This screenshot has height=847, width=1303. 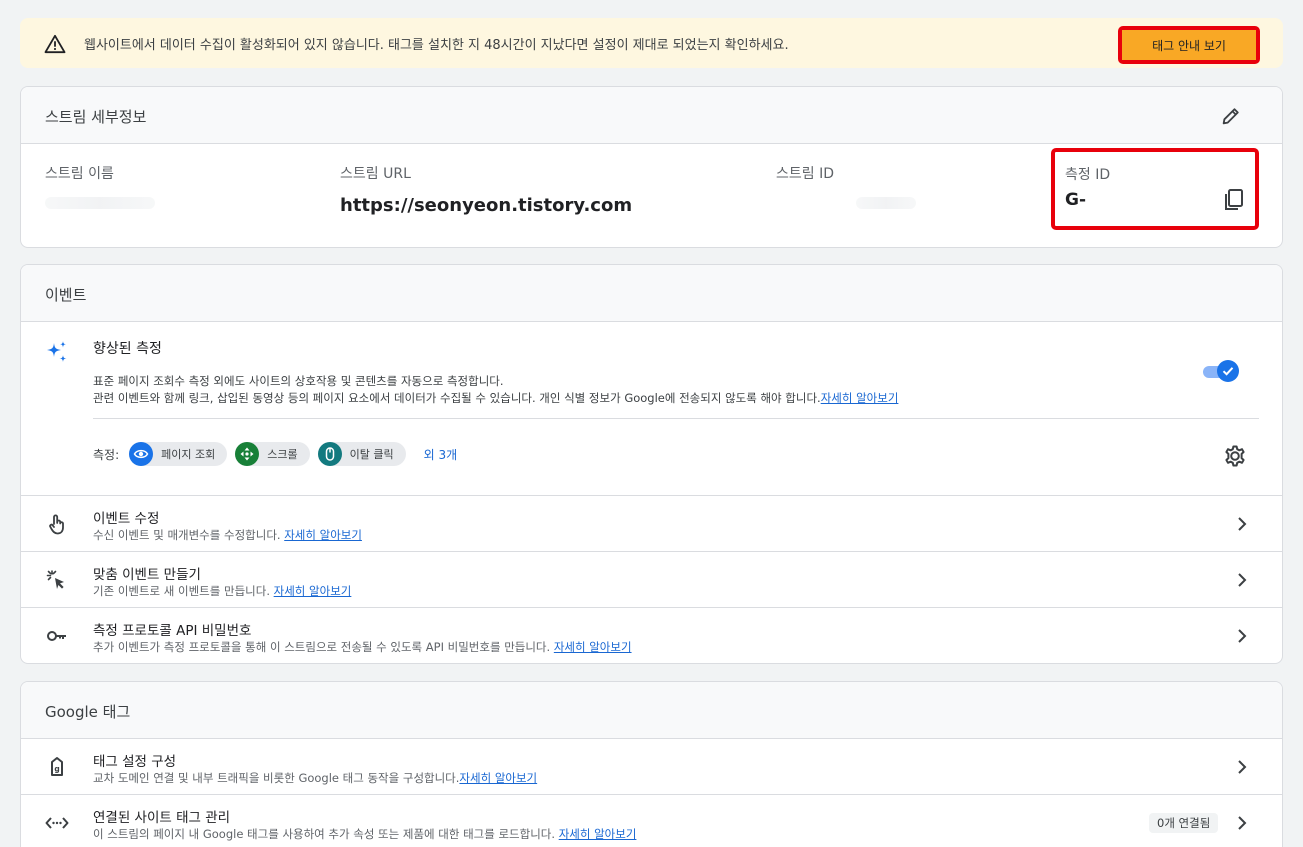 I want to click on measure-label: 측정:, so click(x=106, y=454).